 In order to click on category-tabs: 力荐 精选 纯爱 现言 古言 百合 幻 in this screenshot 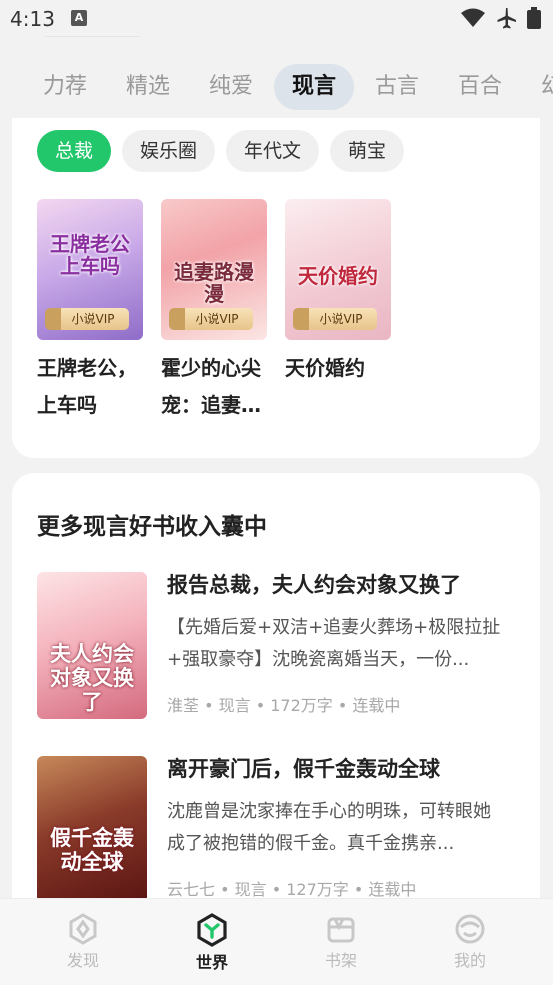, I will do `click(276, 88)`.